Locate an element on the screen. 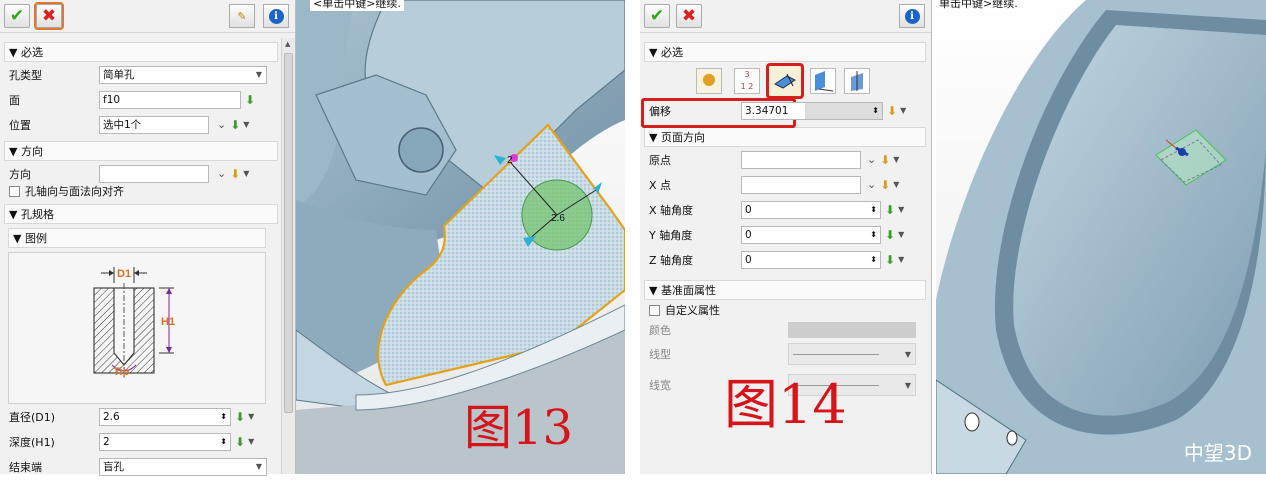 The image size is (1266, 481). depth-field: 2 ⬍ is located at coordinates (165, 441).